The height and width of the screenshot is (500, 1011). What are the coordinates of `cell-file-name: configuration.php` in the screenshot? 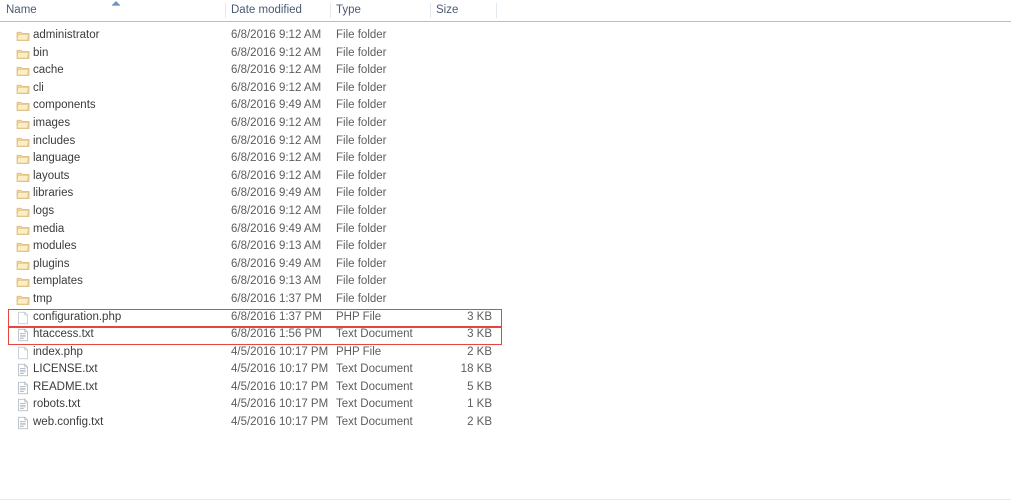 It's located at (77, 316).